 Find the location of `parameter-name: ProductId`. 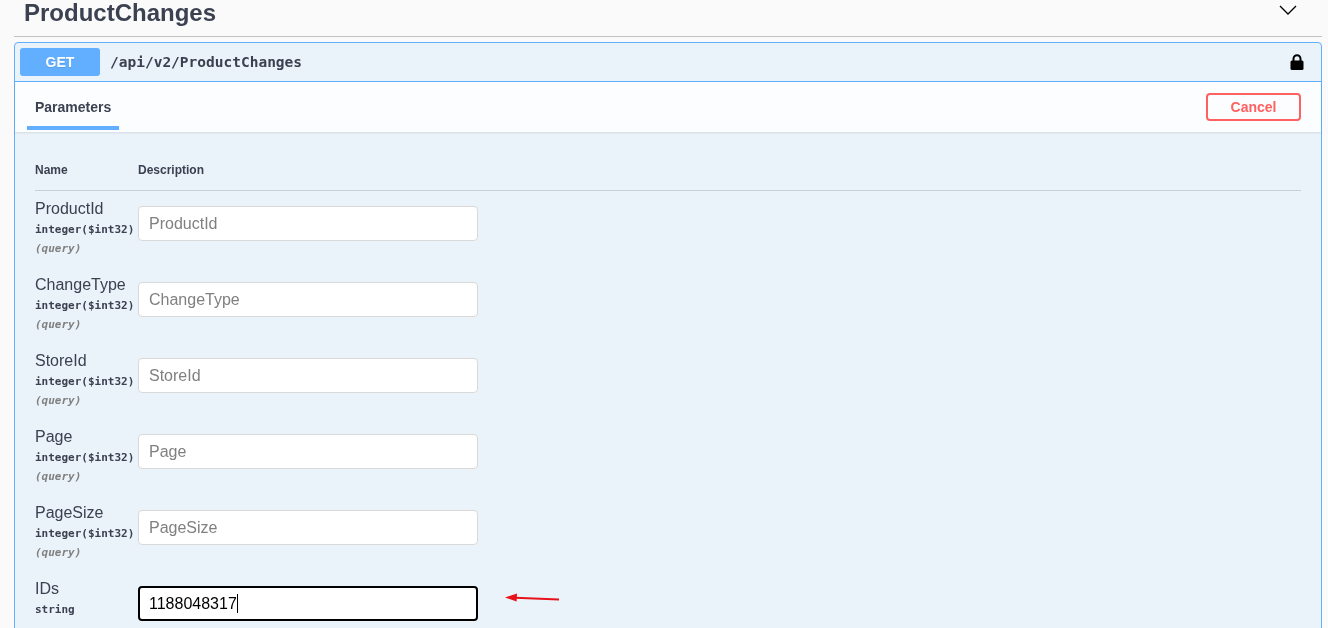

parameter-name: ProductId is located at coordinates (69, 209).